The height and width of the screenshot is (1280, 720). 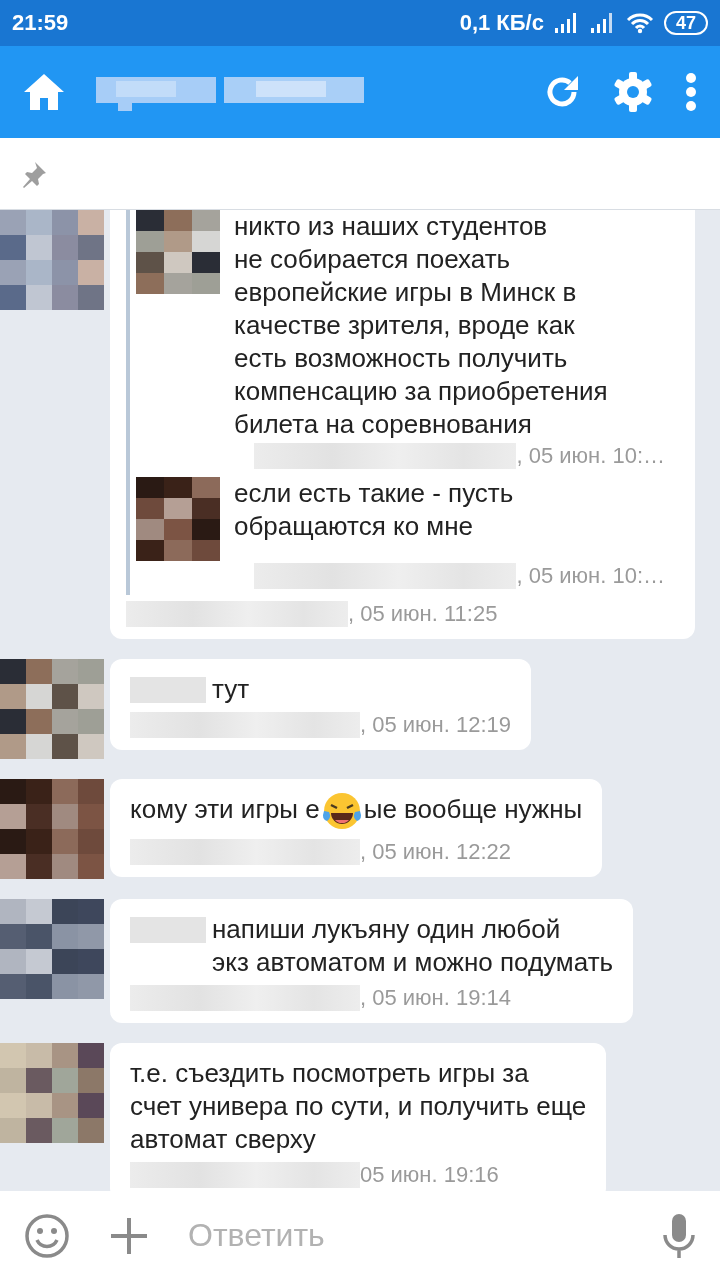 I want to click on home-icon, so click(x=44, y=92).